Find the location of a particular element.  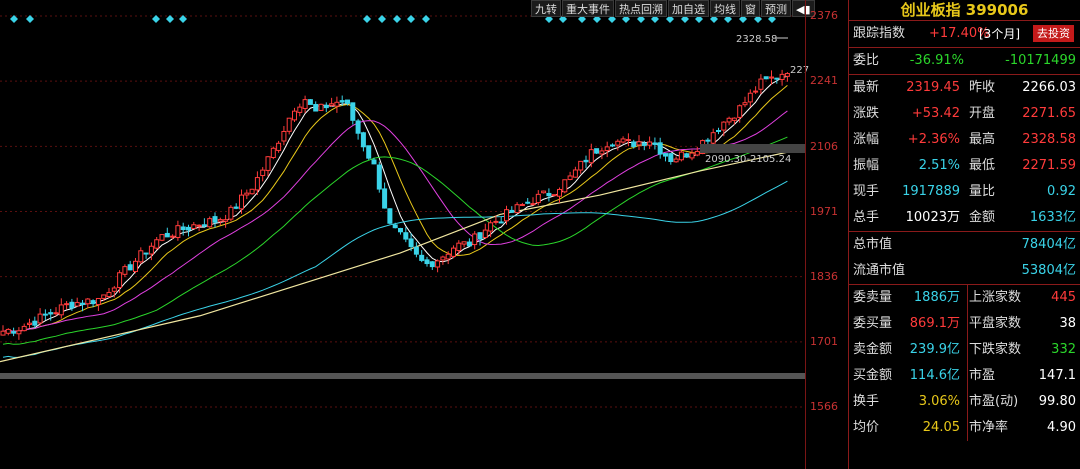

stat-value: 147.1 is located at coordinates (1057, 375).